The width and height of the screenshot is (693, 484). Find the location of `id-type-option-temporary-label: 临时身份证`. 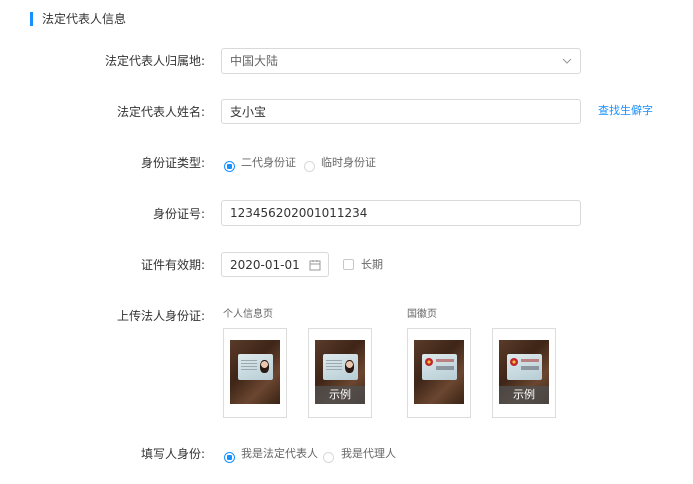

id-type-option-temporary-label: 临时身份证 is located at coordinates (348, 162).